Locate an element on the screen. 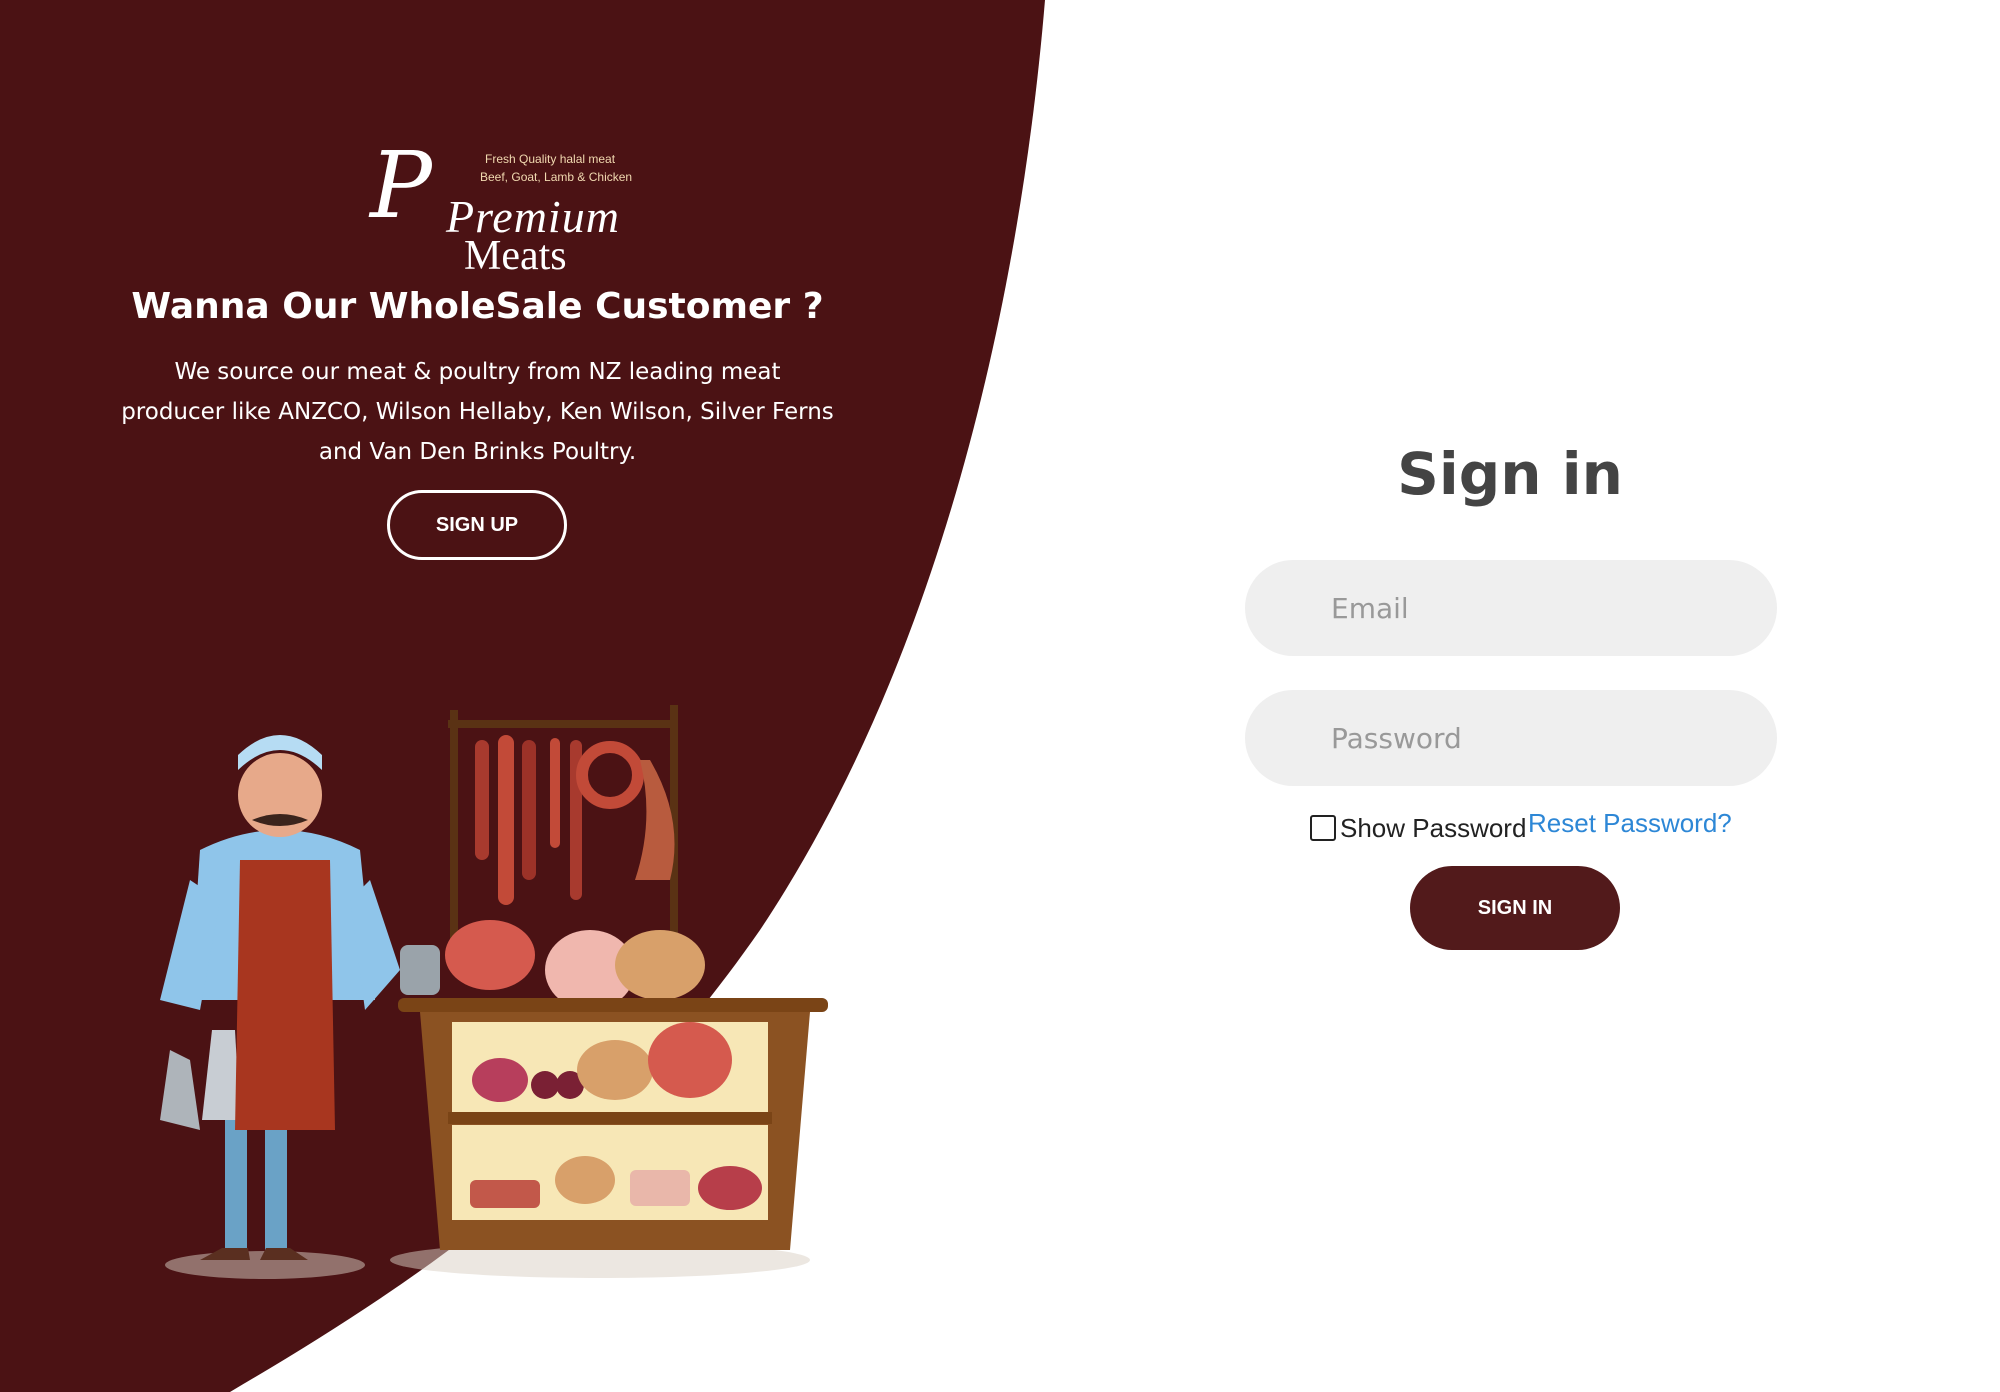 The height and width of the screenshot is (1392, 2000). show-password-checkbox is located at coordinates (1323, 828).